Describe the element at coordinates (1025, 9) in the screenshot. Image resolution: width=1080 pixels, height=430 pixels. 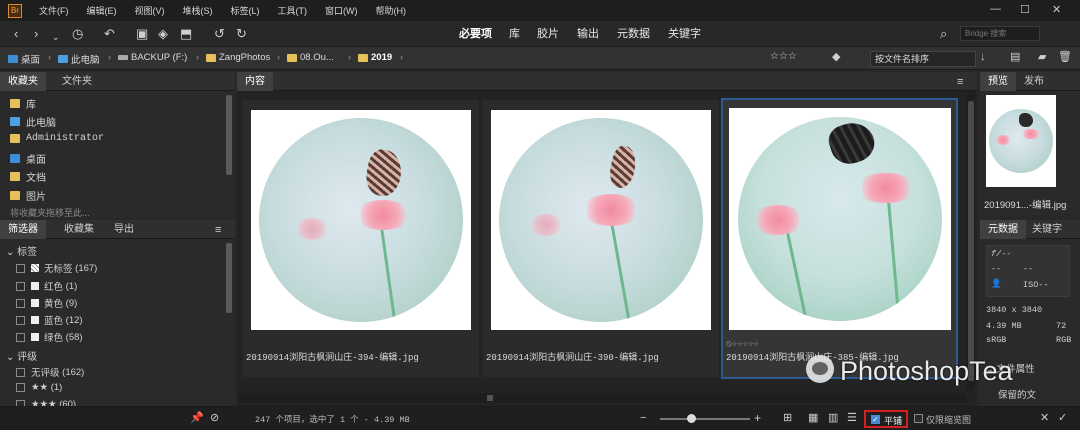
I see `restore-button: ☐` at that location.